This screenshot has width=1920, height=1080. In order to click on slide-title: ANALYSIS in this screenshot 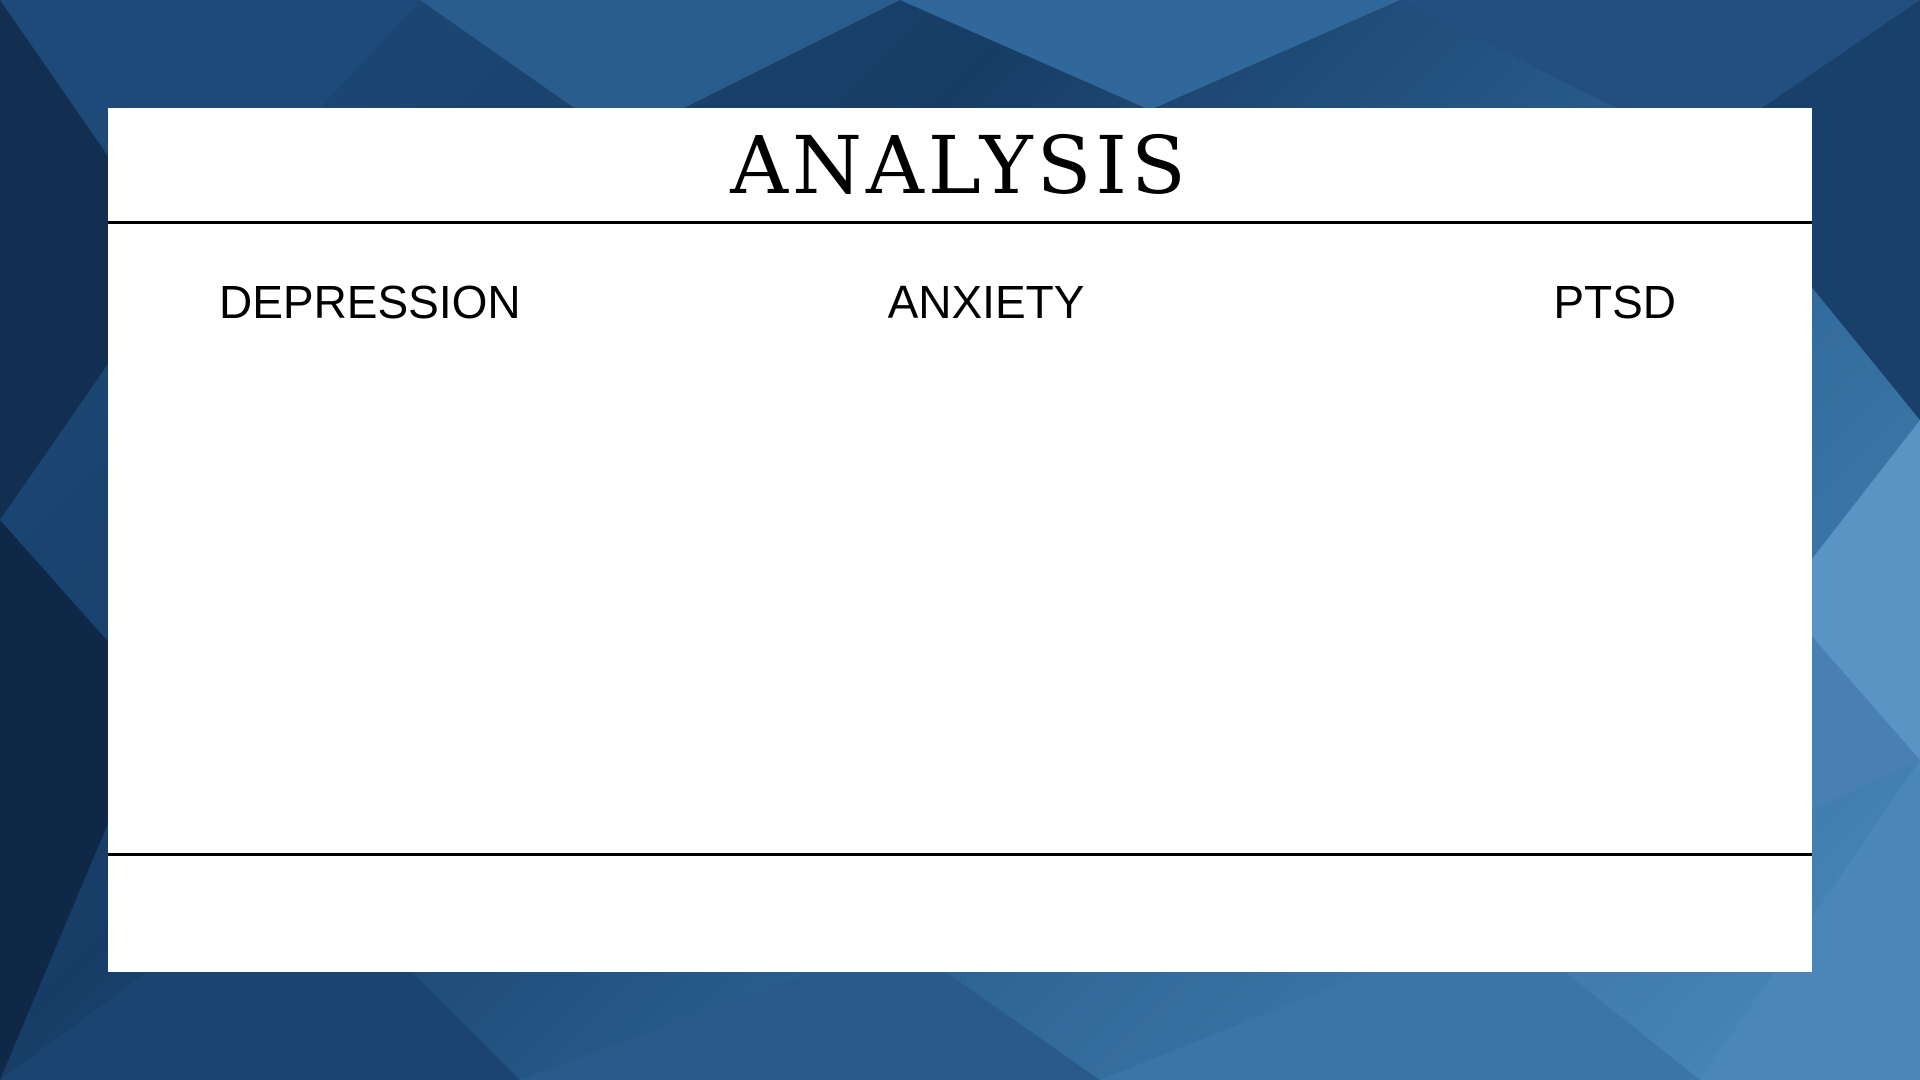, I will do `click(960, 165)`.